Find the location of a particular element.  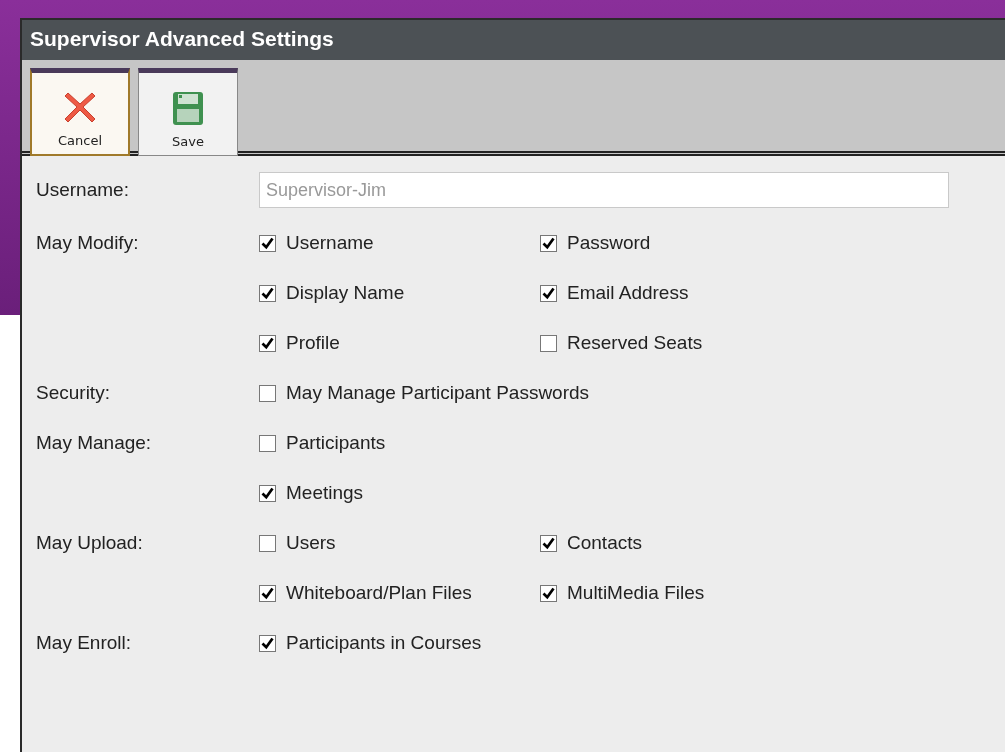

checkbox-label: Participants in Courses is located at coordinates (384, 643).